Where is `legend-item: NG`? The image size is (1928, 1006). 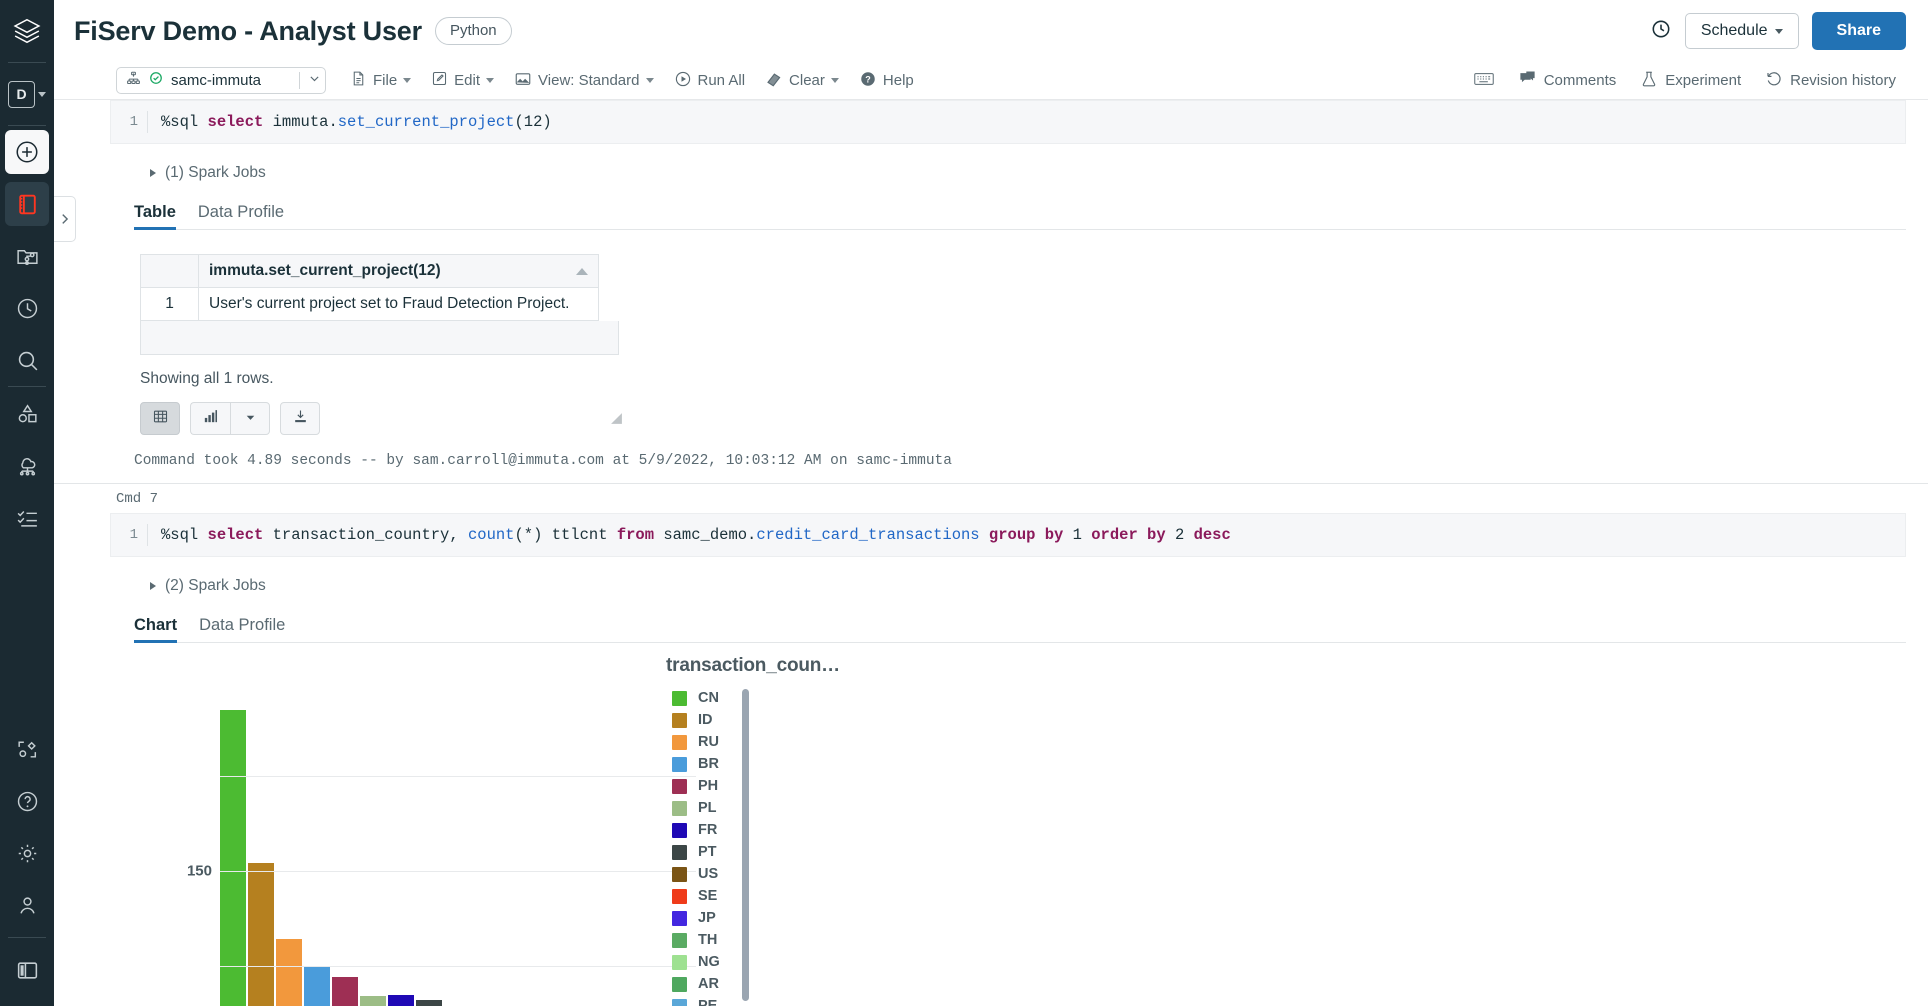 legend-item: NG is located at coordinates (709, 962).